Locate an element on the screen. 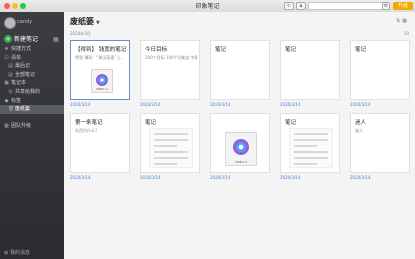  grid-icon: ▦ is located at coordinates (405, 21).